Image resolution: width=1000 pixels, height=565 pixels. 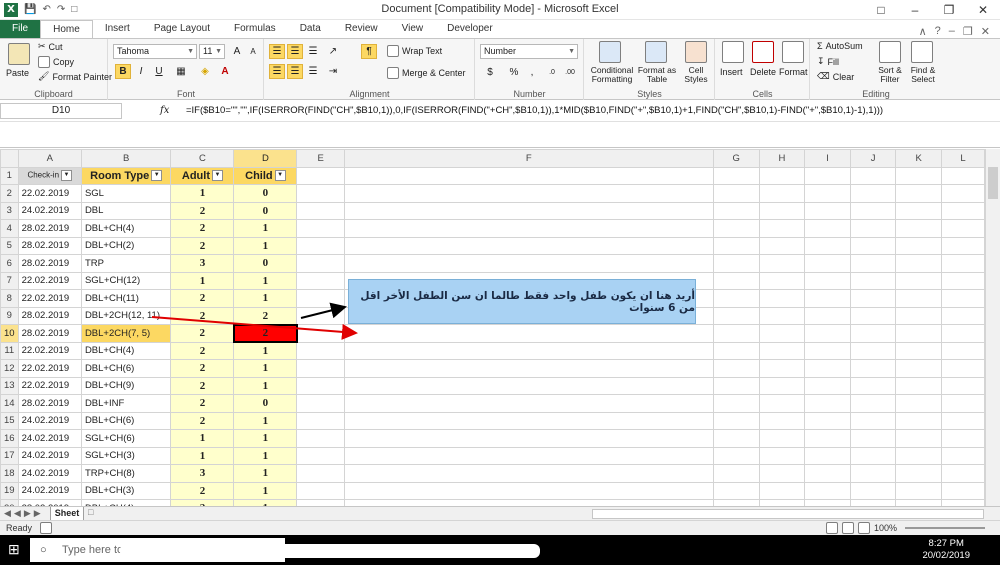 What do you see at coordinates (656, 52) in the screenshot?
I see `format-table-icon` at bounding box center [656, 52].